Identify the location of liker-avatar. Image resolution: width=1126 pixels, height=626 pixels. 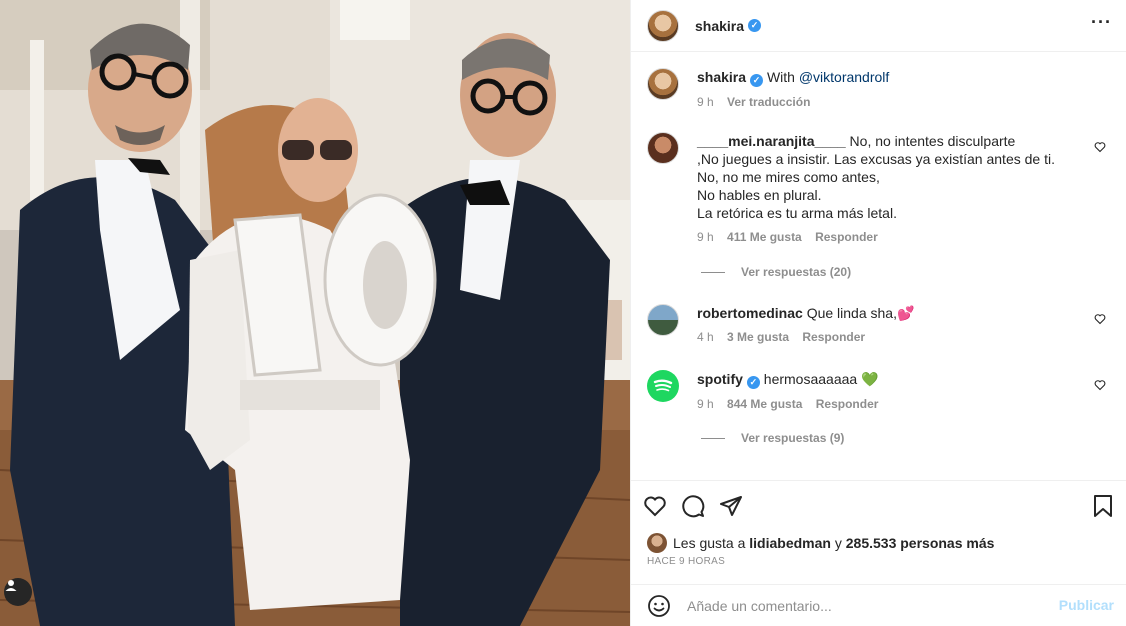
(657, 543).